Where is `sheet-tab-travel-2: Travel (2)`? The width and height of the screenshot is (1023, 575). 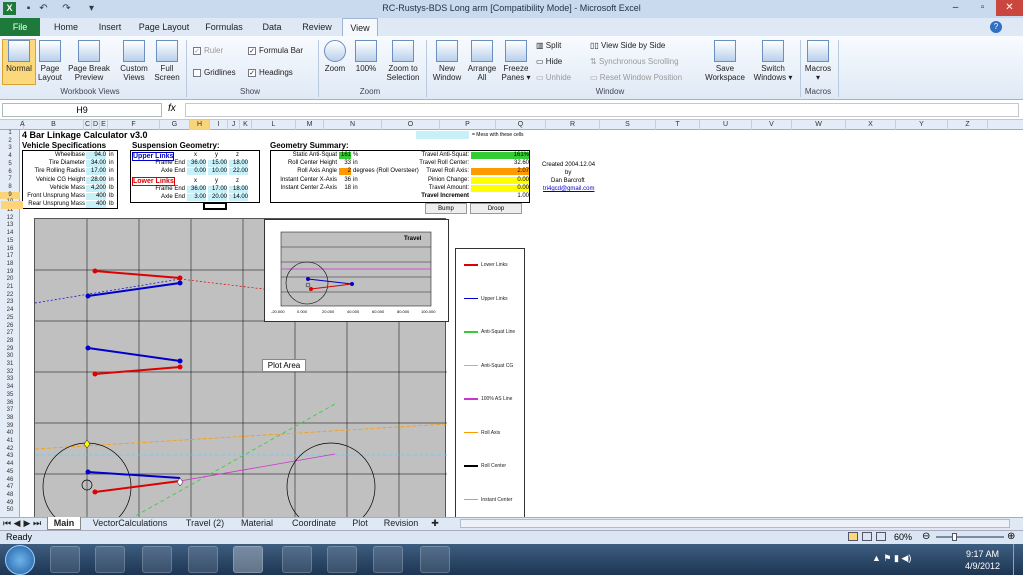 sheet-tab-travel-2: Travel (2) is located at coordinates (205, 523).